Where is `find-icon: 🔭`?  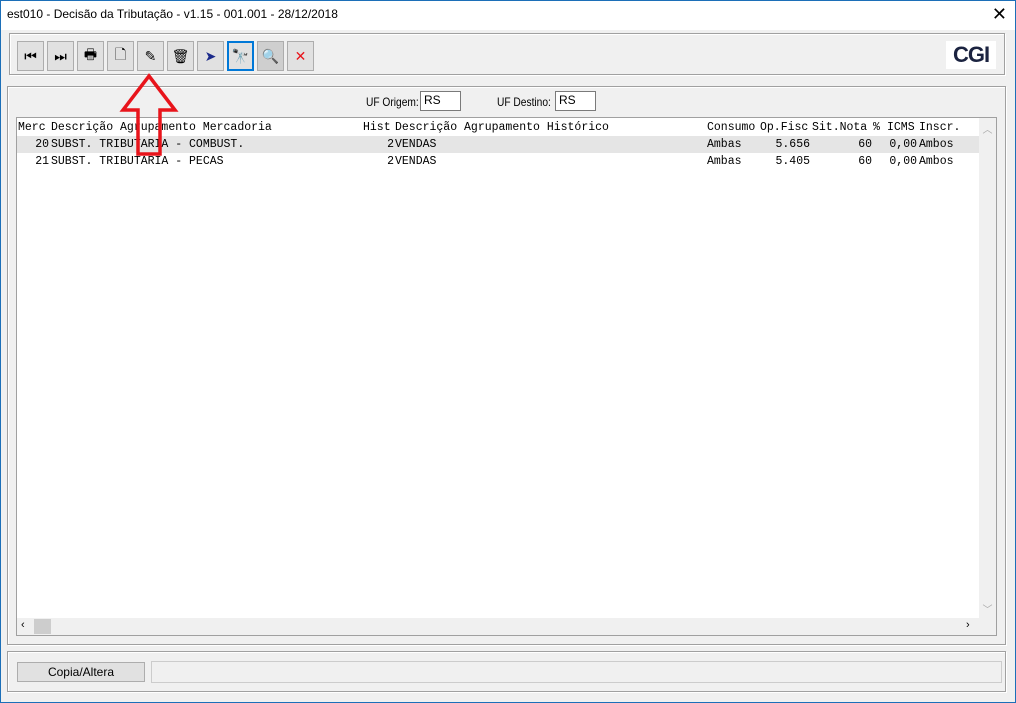 find-icon: 🔭 is located at coordinates (240, 55).